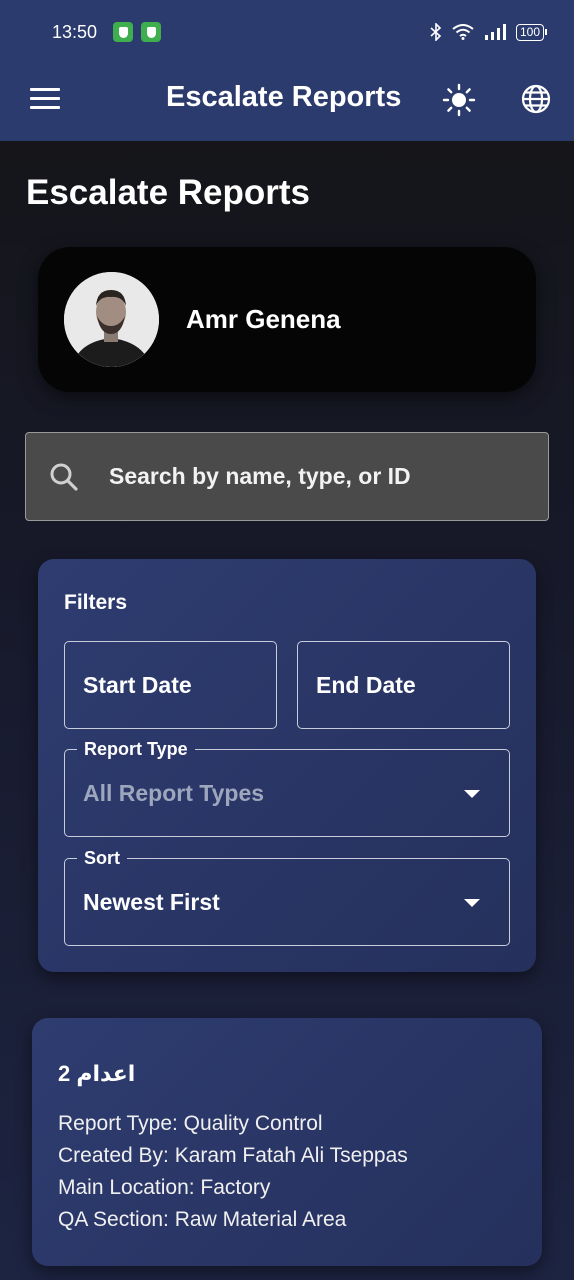 This screenshot has width=574, height=1280. What do you see at coordinates (287, 32) in the screenshot?
I see `status-bar: 13:50 100` at bounding box center [287, 32].